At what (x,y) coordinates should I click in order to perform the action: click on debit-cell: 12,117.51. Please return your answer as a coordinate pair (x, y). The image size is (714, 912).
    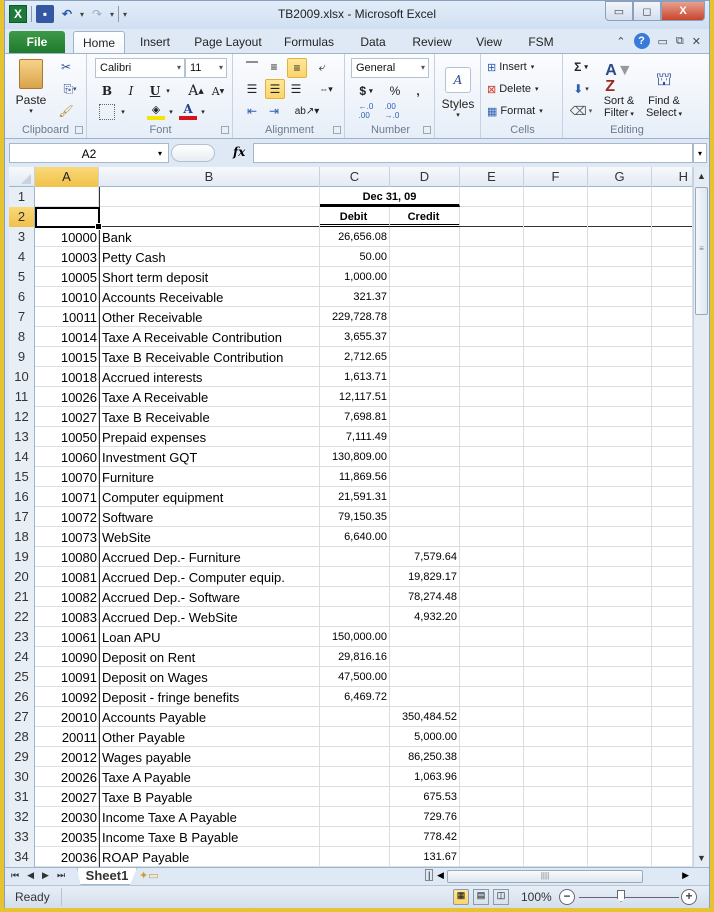
    Looking at the image, I should click on (355, 397).